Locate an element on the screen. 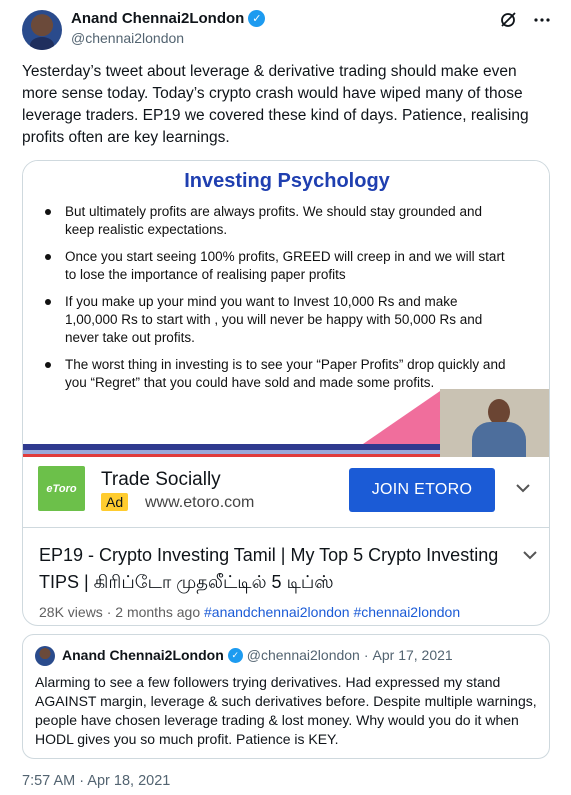  ad-url: www.etoro.com is located at coordinates (199, 503).